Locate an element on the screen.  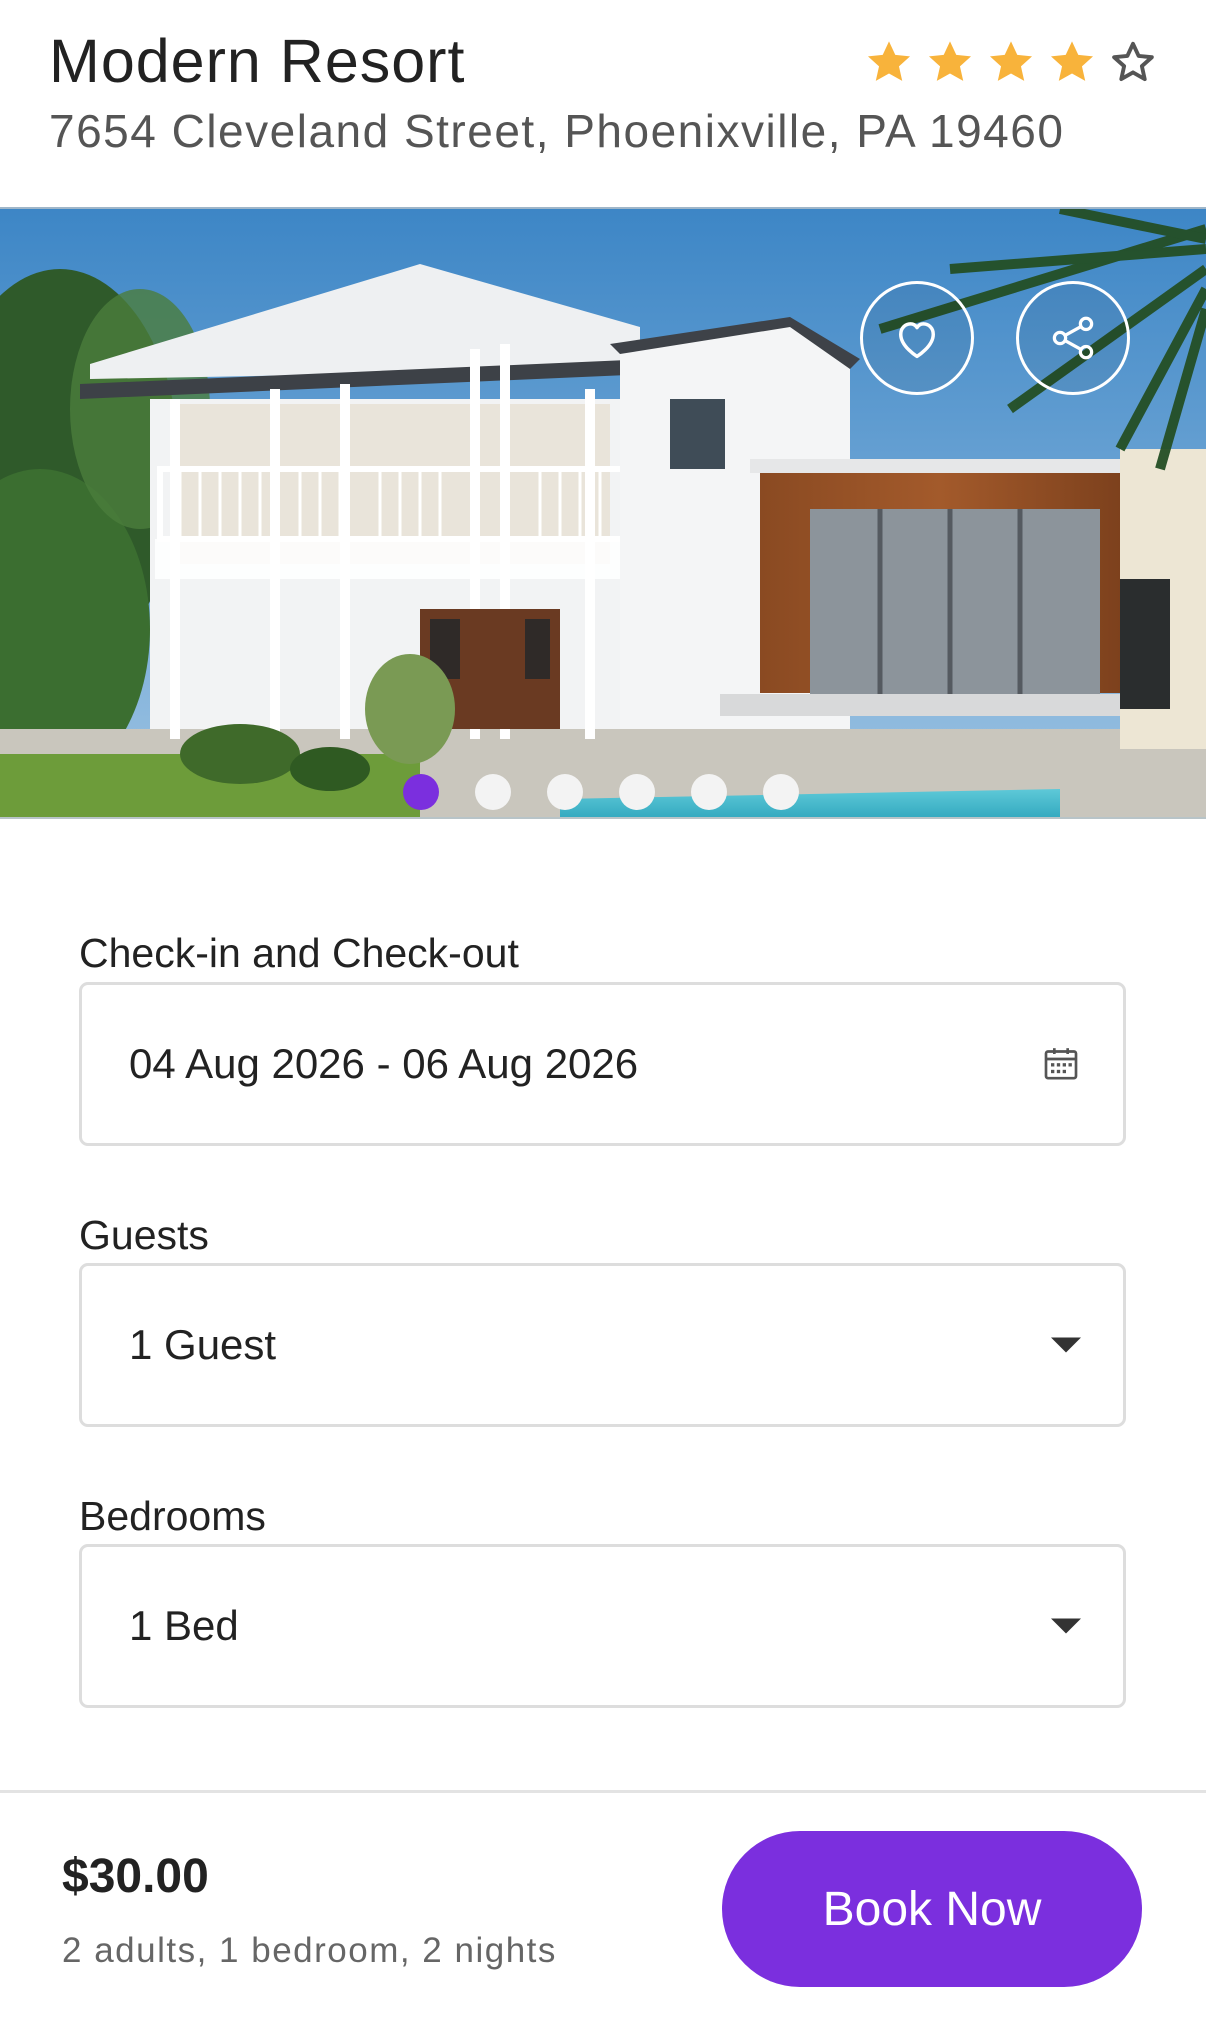
dates-label: Check-in and Check-out is located at coordinates (299, 953).